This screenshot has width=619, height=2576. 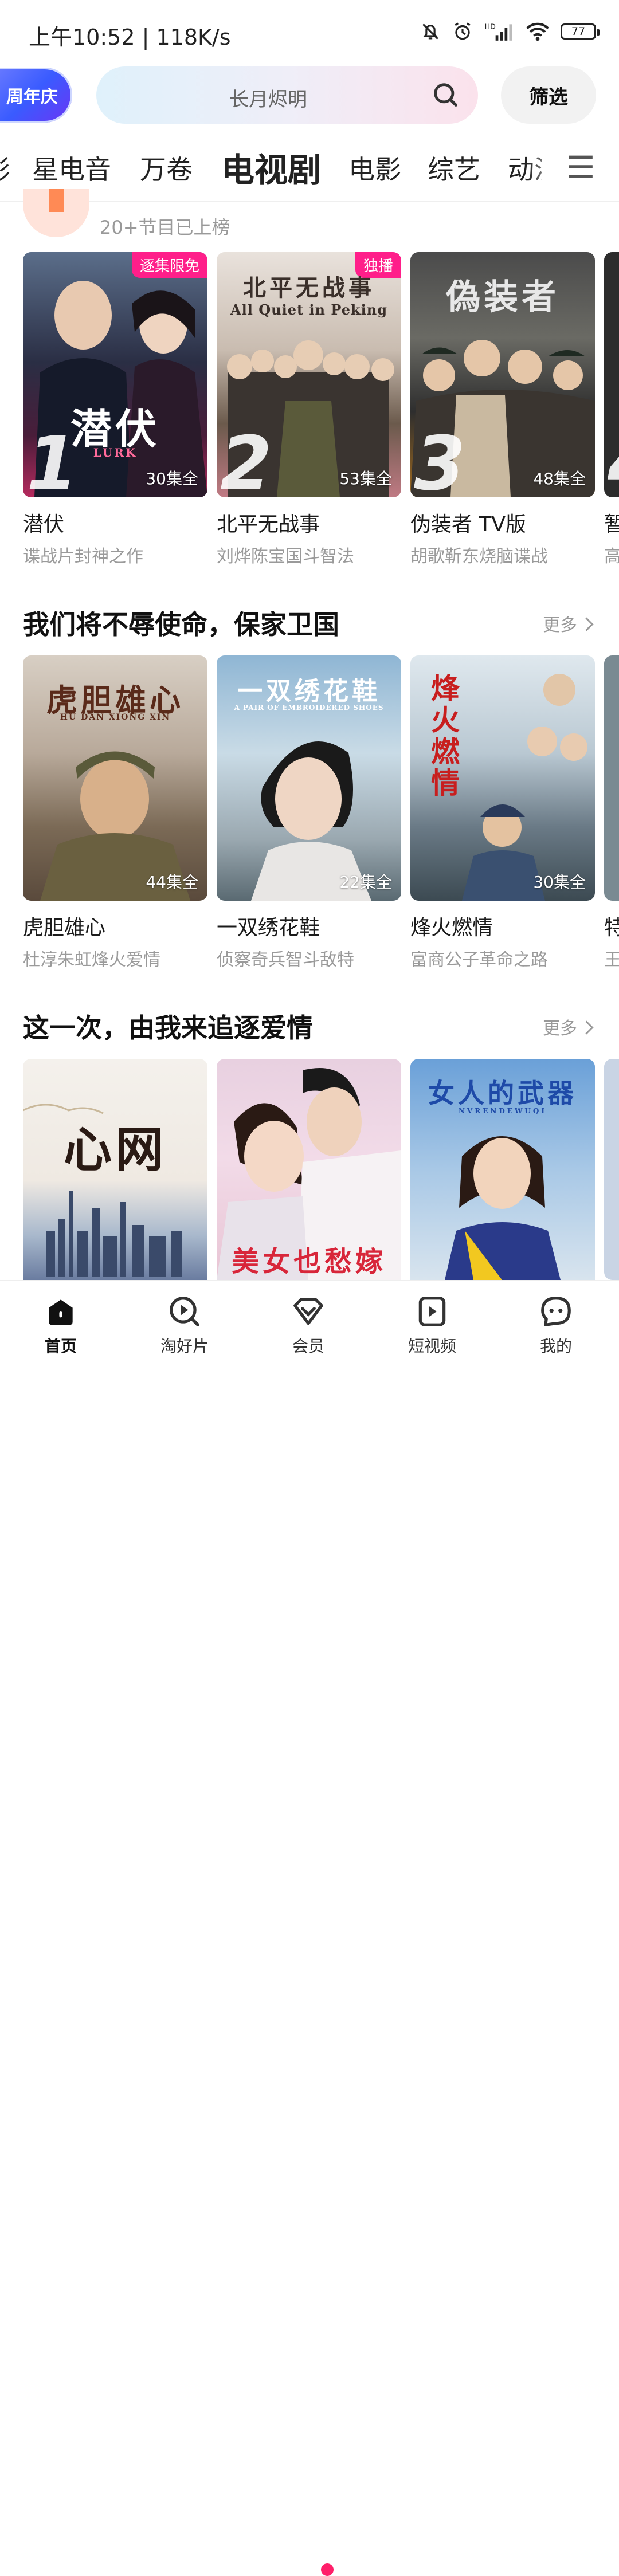 I want to click on poster: 虎胆雄心 HU DAN XIONG XIN 44集全, so click(x=115, y=778).